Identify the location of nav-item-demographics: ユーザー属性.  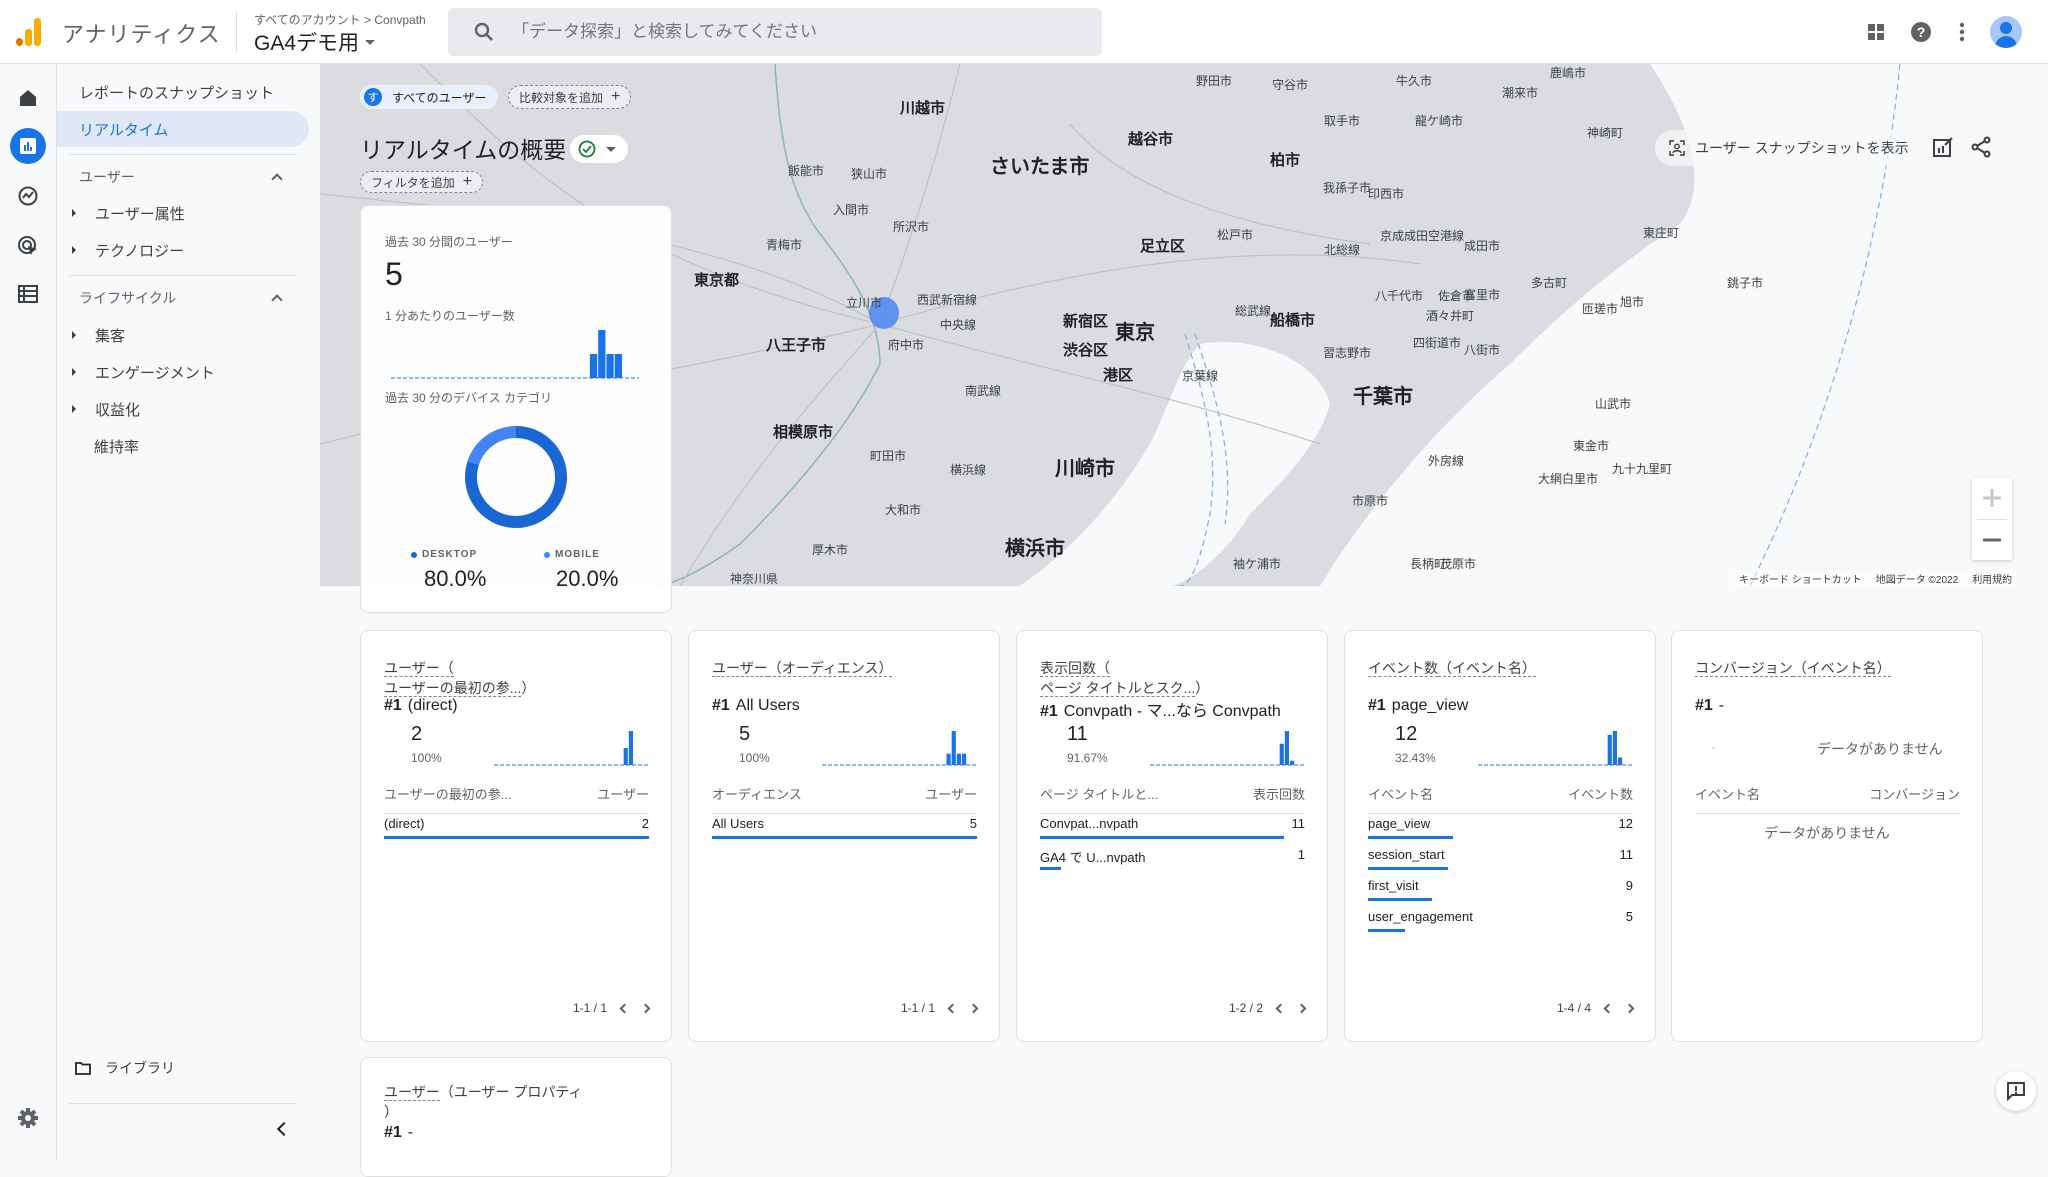
(183, 213).